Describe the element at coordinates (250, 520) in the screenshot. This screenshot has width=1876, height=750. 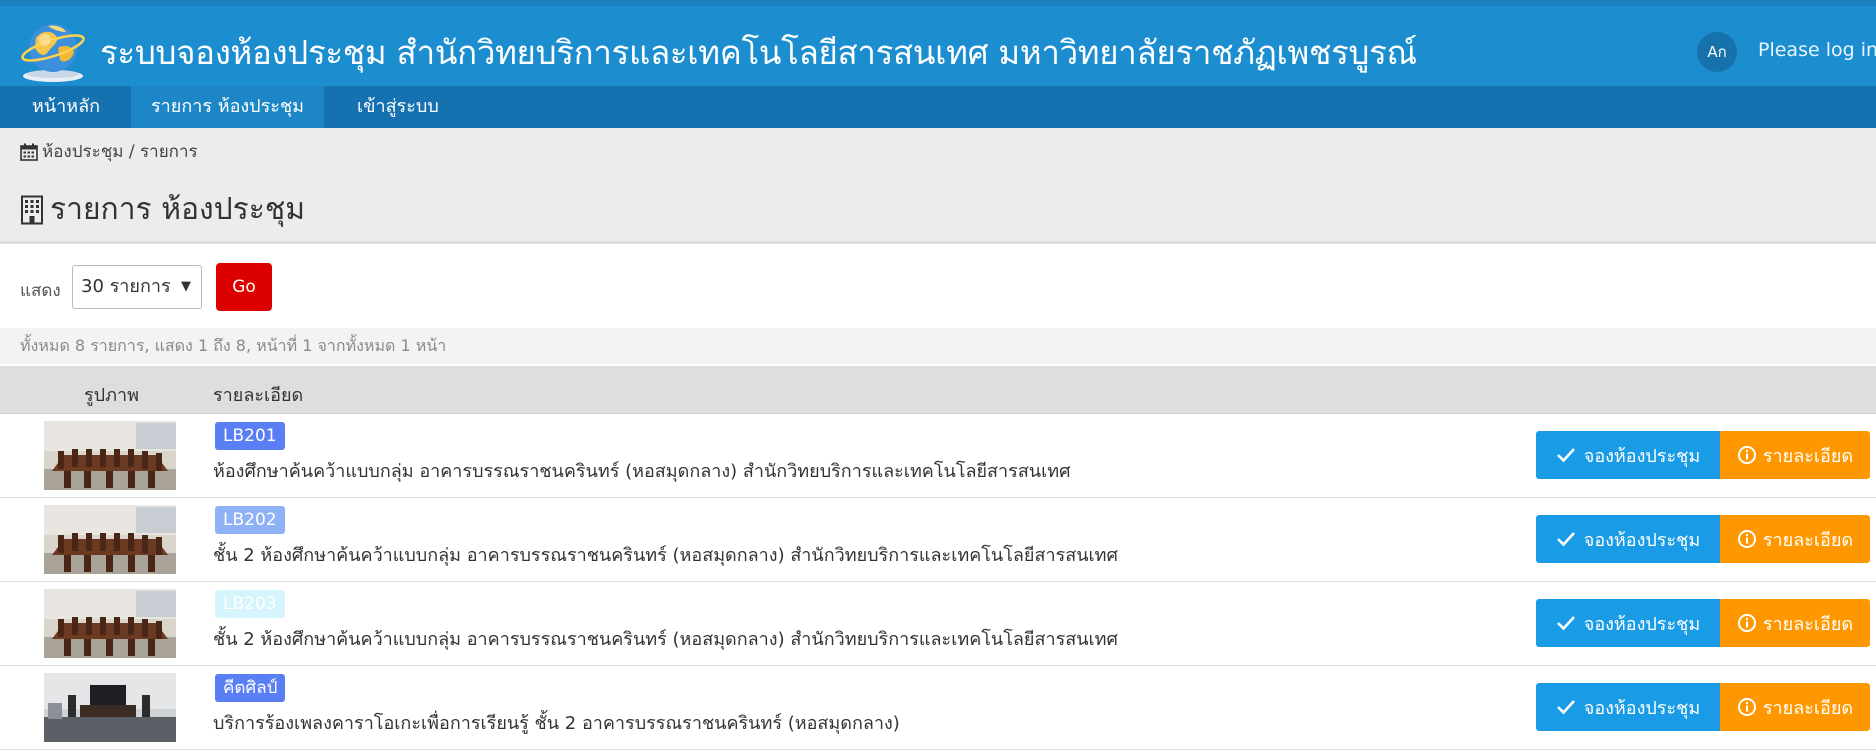
I see `room-code-badge: LB202` at that location.